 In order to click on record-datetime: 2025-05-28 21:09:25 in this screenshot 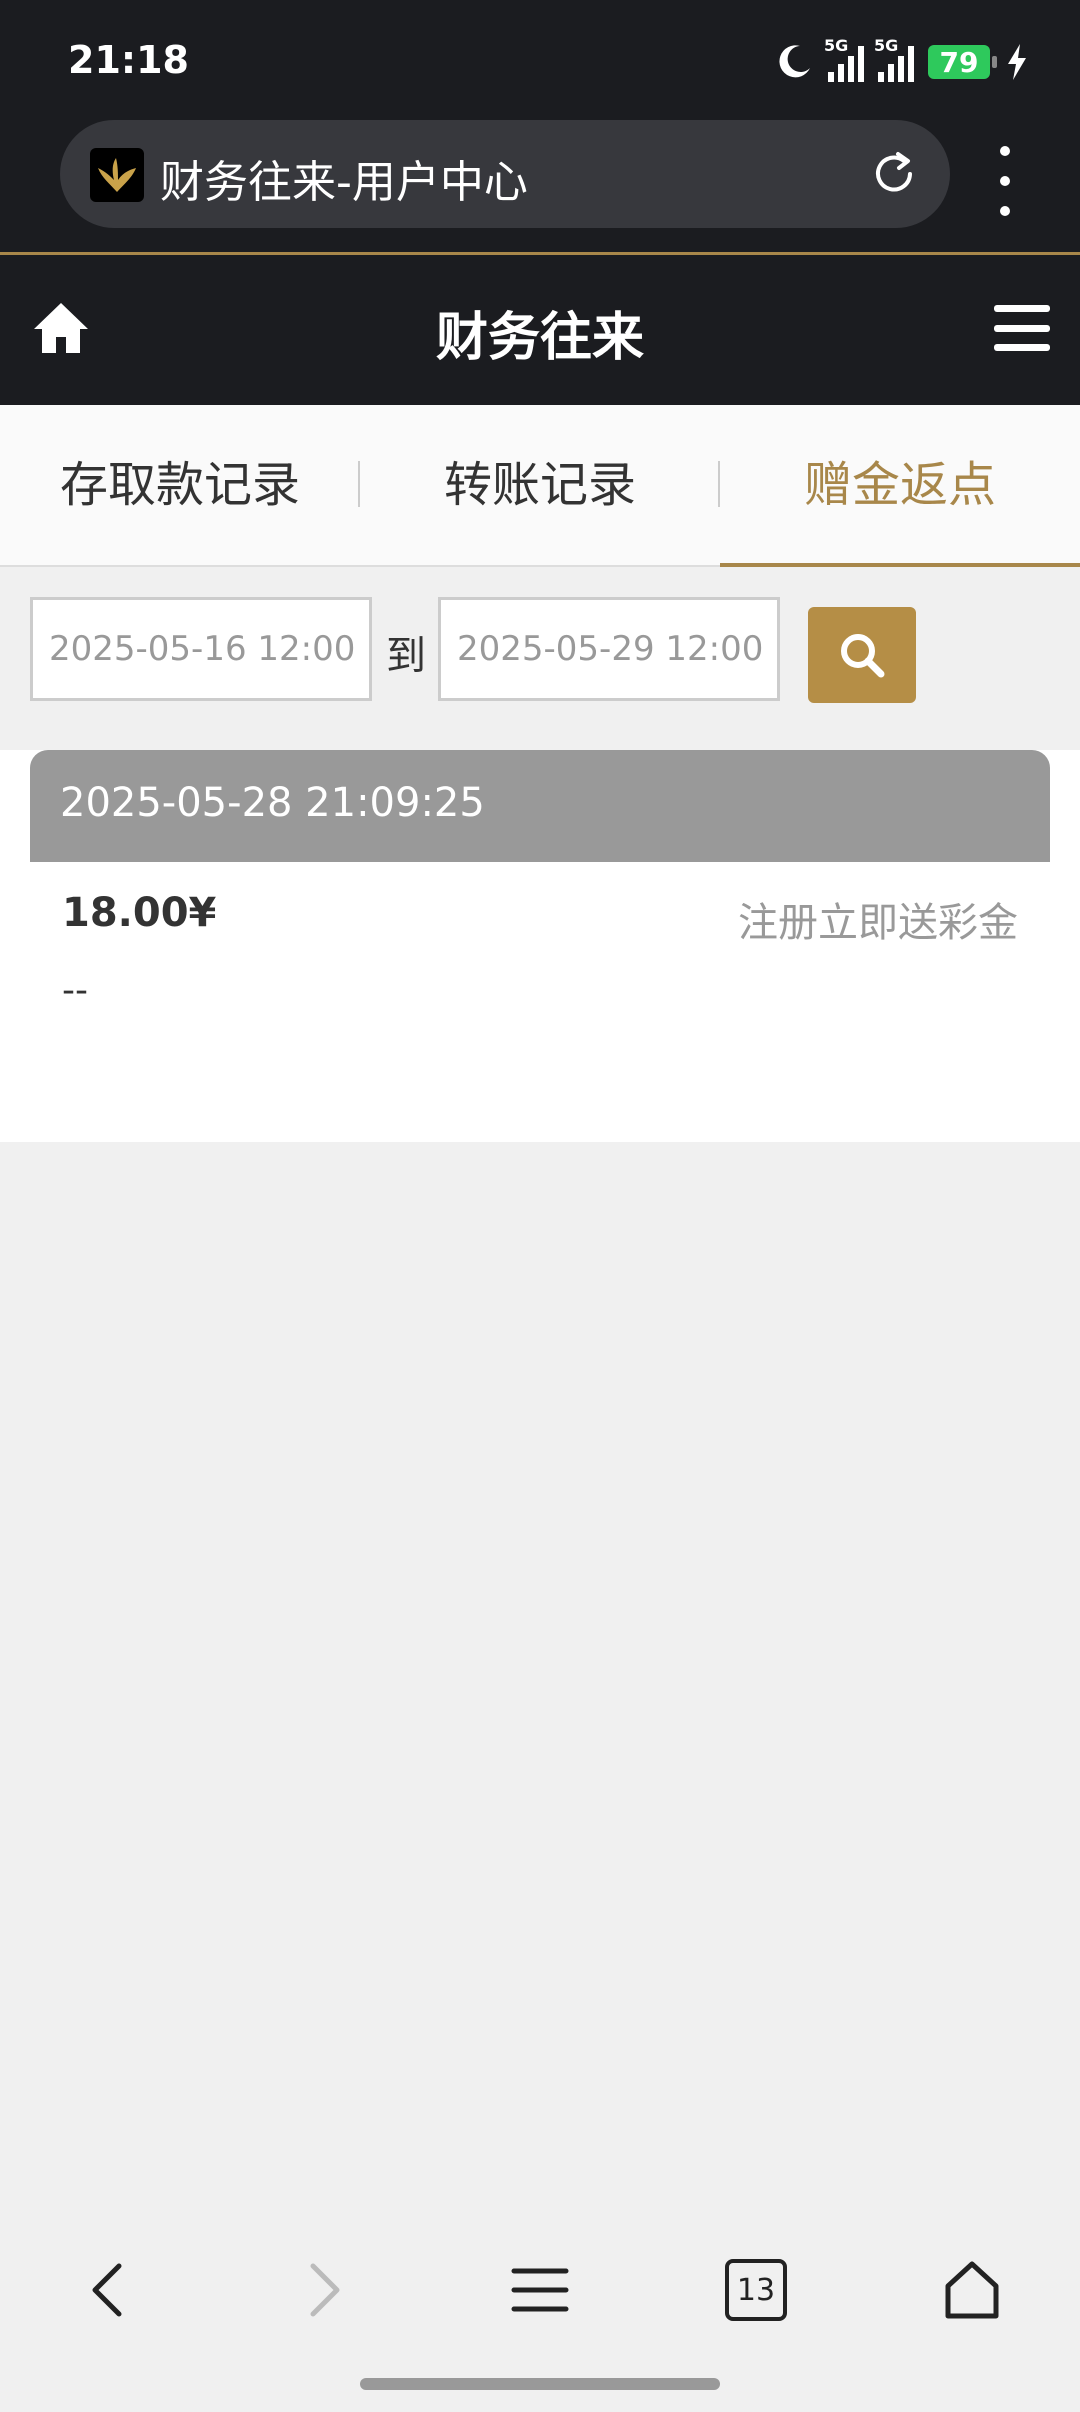, I will do `click(272, 803)`.